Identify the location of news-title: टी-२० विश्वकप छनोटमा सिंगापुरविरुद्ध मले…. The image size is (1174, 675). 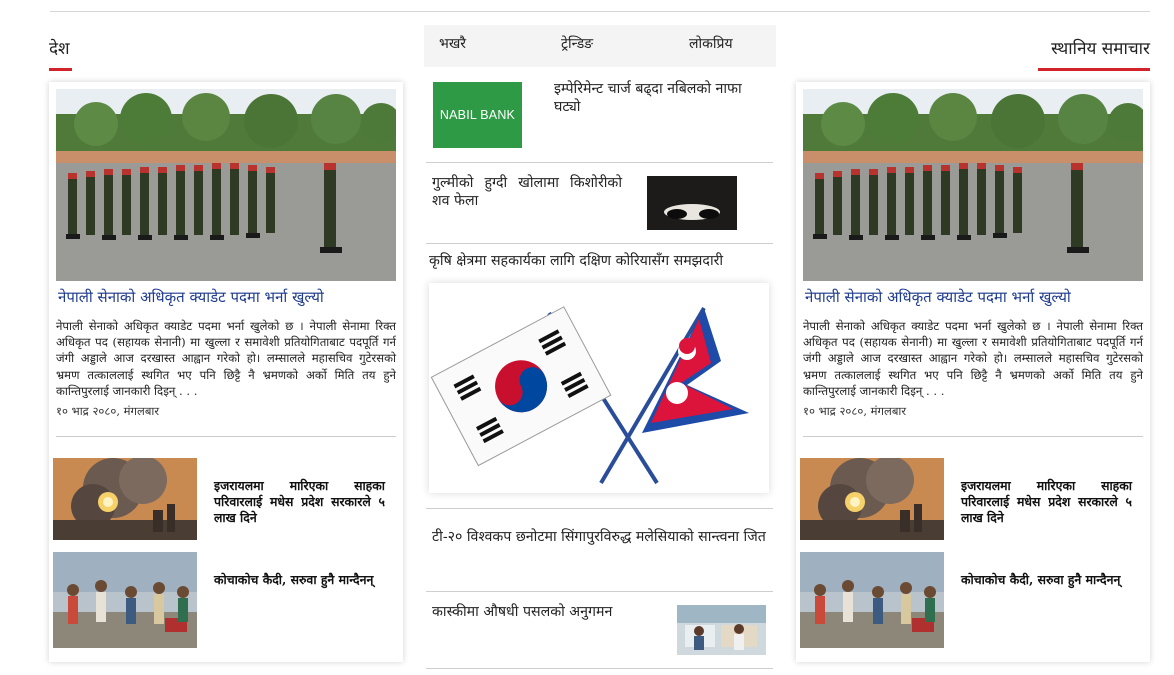
(602, 537).